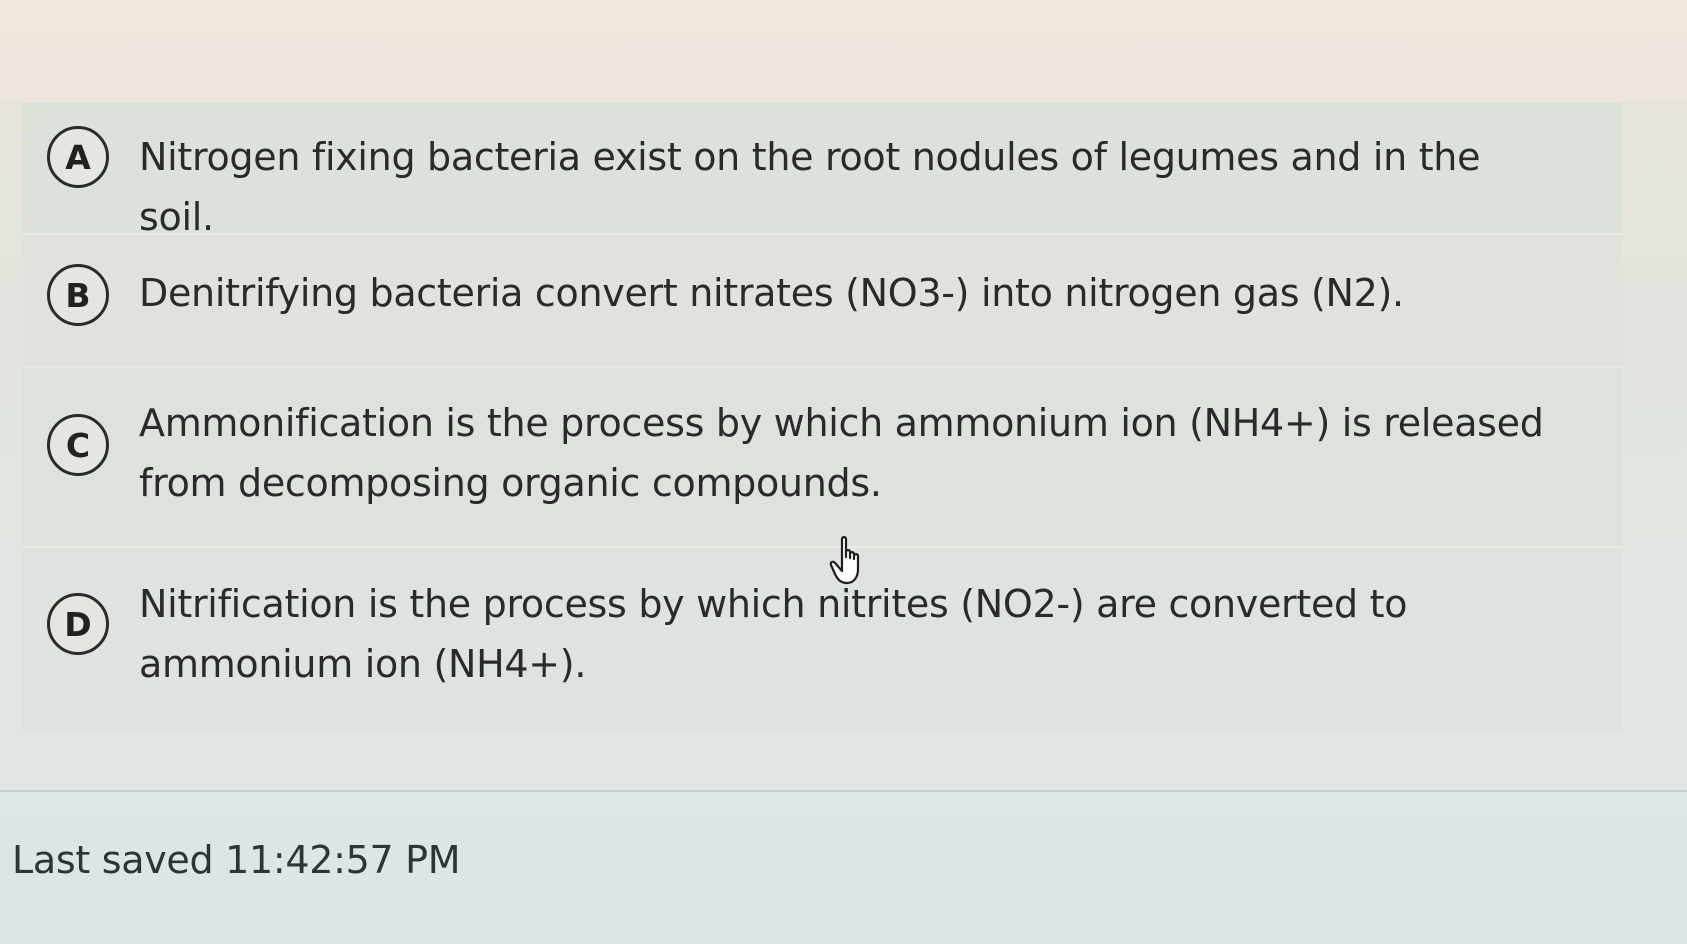 This screenshot has height=944, width=1687. What do you see at coordinates (844, 560) in the screenshot?
I see `hand-pointer-icon` at bounding box center [844, 560].